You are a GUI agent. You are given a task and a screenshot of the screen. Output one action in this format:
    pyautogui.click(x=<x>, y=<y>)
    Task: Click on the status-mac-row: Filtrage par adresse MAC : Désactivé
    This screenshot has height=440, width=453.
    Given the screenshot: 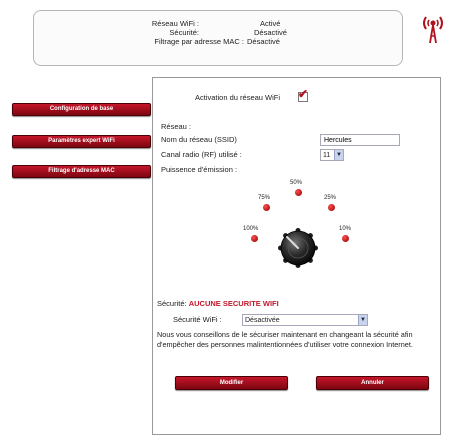 What is the action you would take?
    pyautogui.click(x=218, y=42)
    